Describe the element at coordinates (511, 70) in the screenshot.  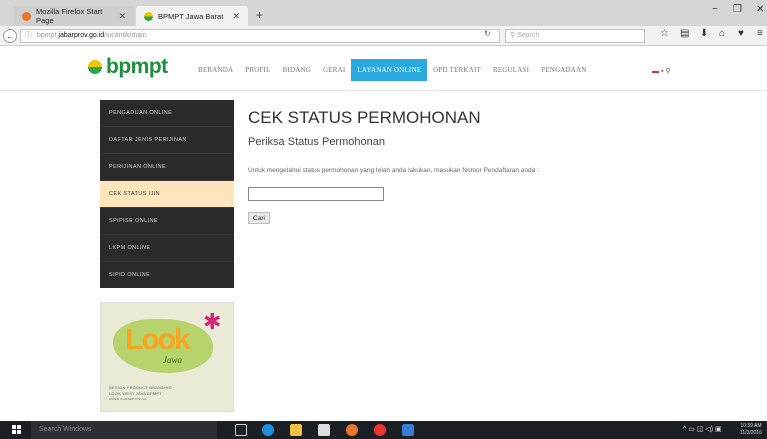
I see `nav-regulasi: REGULASI` at that location.